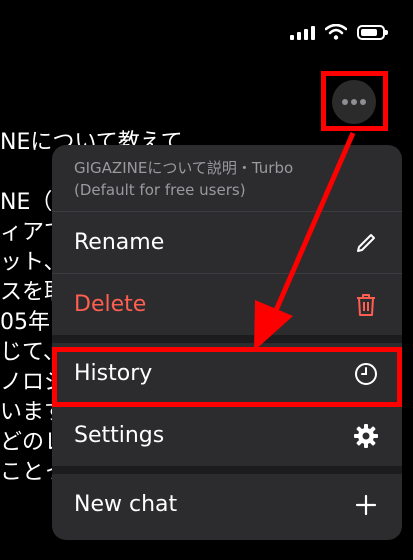  I want to click on status-bar, so click(339, 32).